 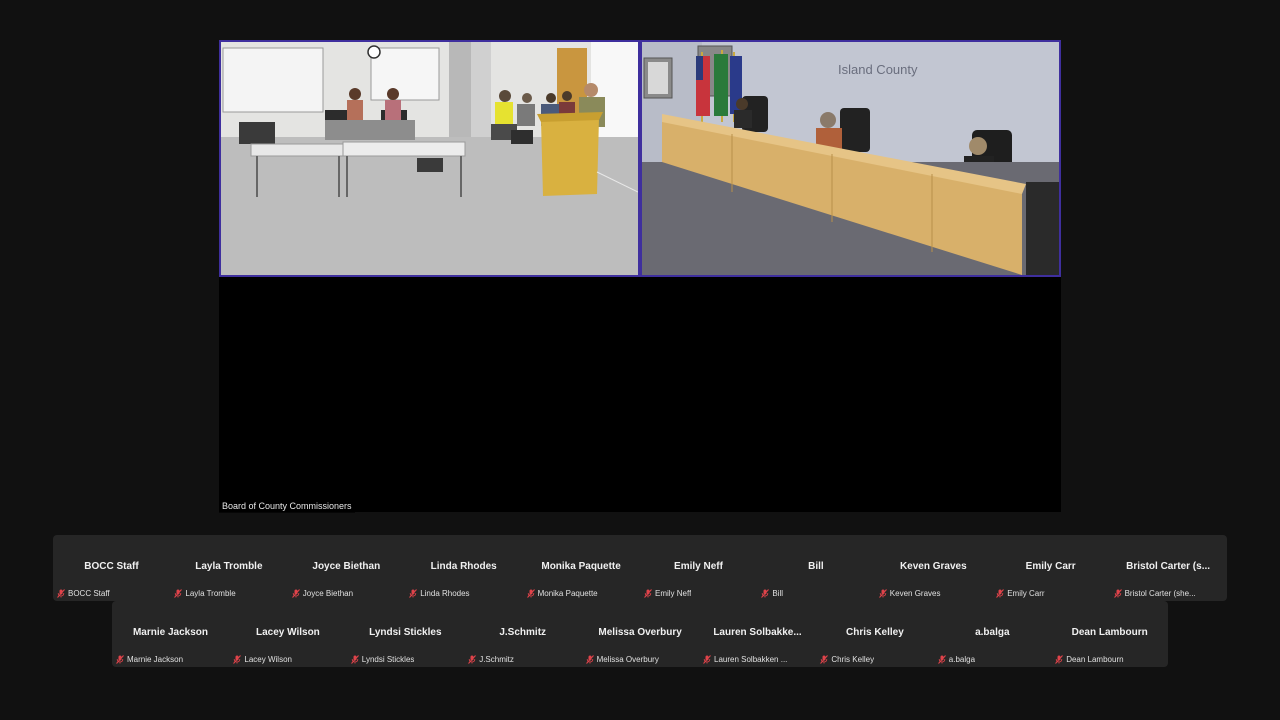 I want to click on participant-name: Layla Tromble, so click(x=229, y=566).